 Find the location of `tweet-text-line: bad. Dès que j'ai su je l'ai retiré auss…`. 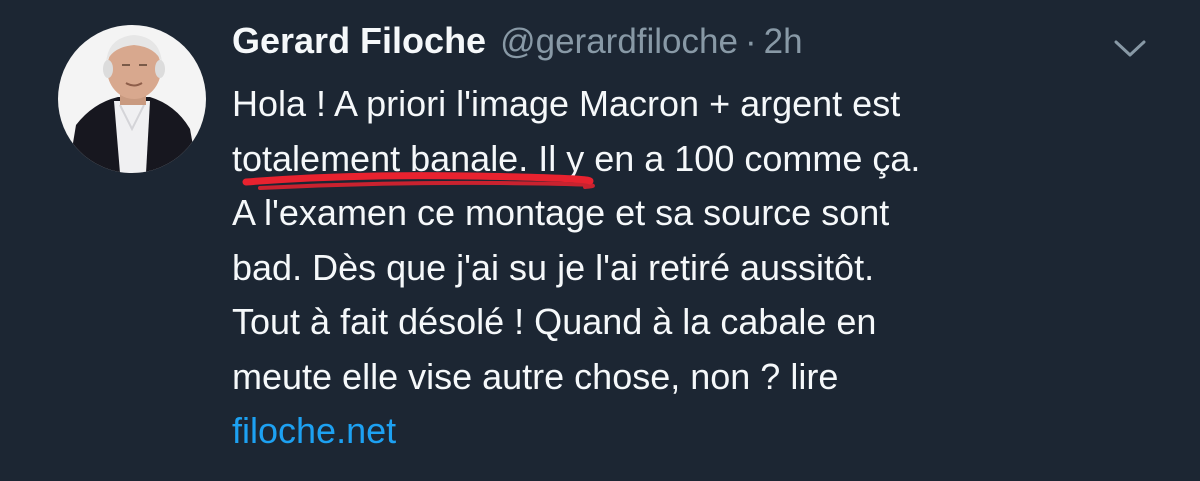

tweet-text-line: bad. Dès que j'ai su je l'ai retiré auss… is located at coordinates (553, 267).